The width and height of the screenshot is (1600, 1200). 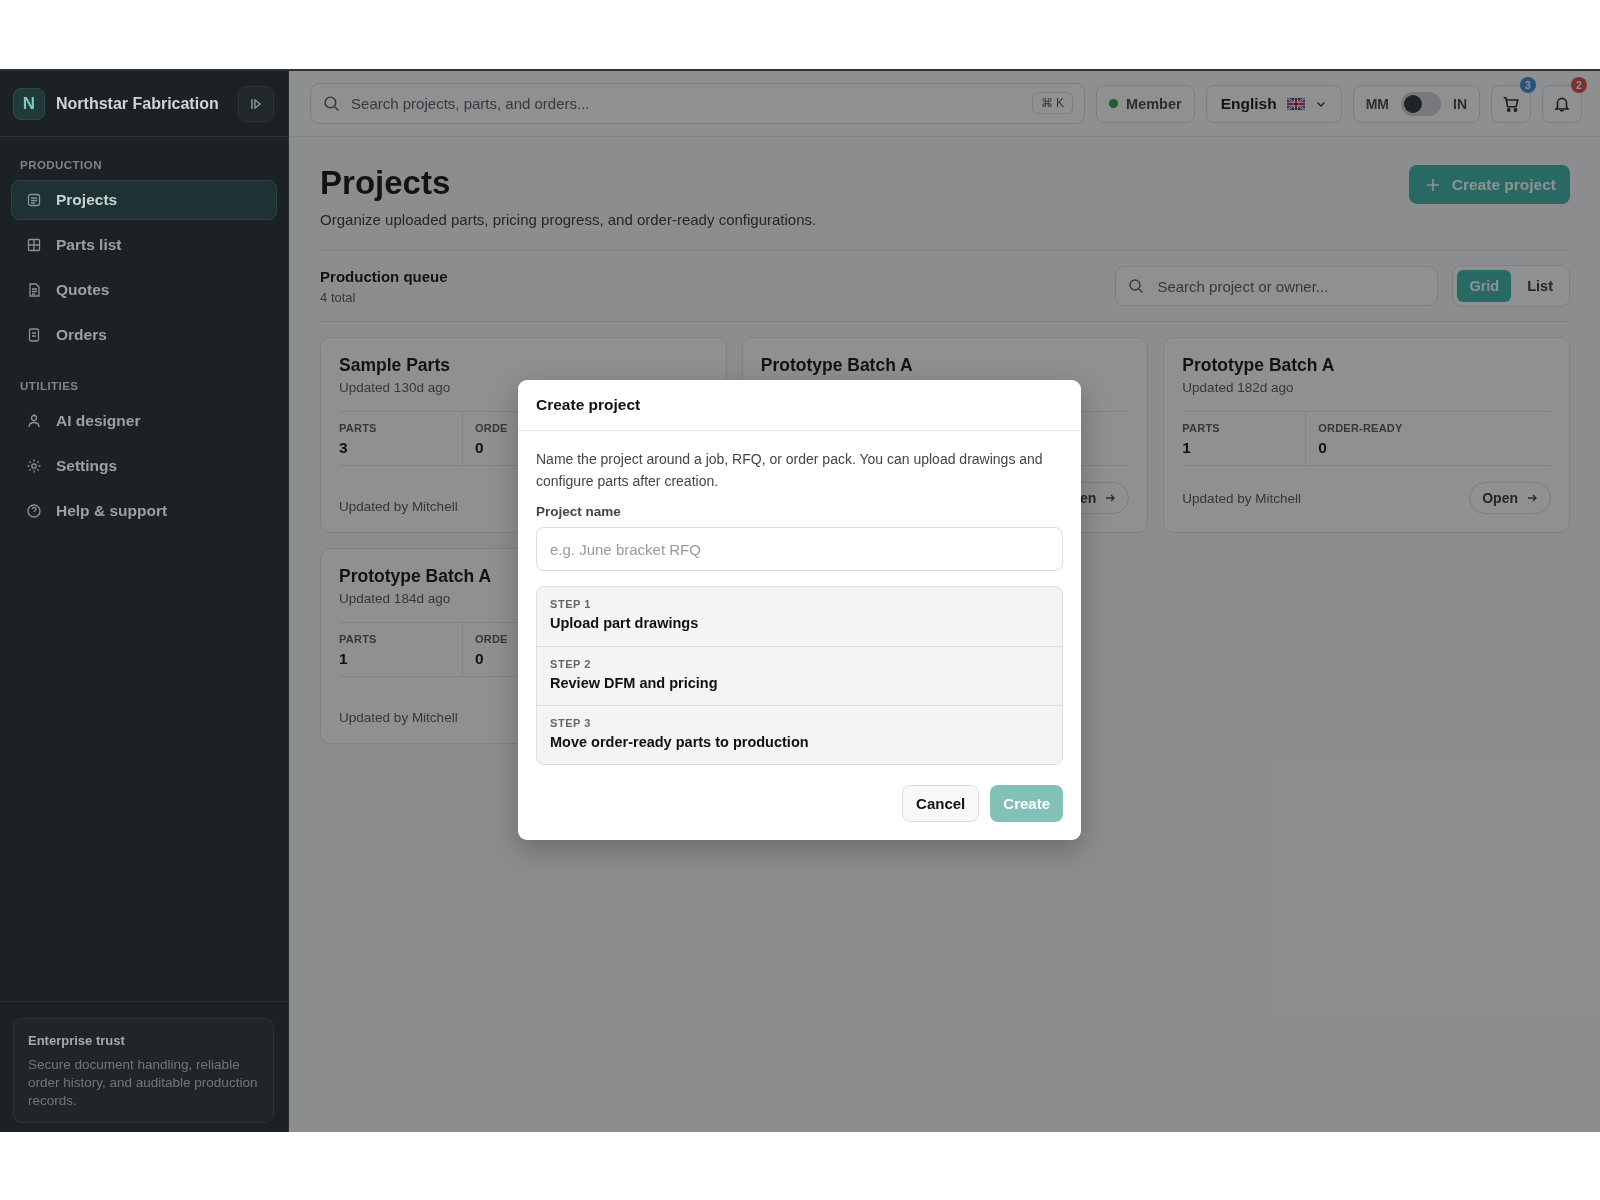 I want to click on settings-icon, so click(x=34, y=466).